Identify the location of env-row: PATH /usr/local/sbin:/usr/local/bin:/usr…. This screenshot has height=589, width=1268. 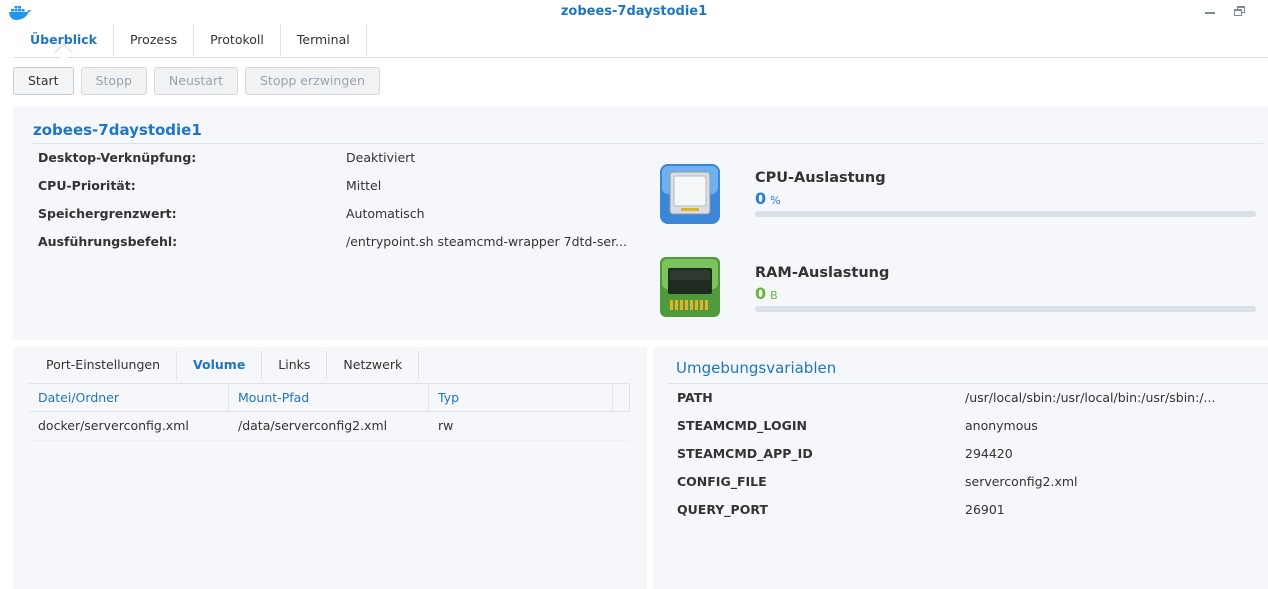
(962, 400).